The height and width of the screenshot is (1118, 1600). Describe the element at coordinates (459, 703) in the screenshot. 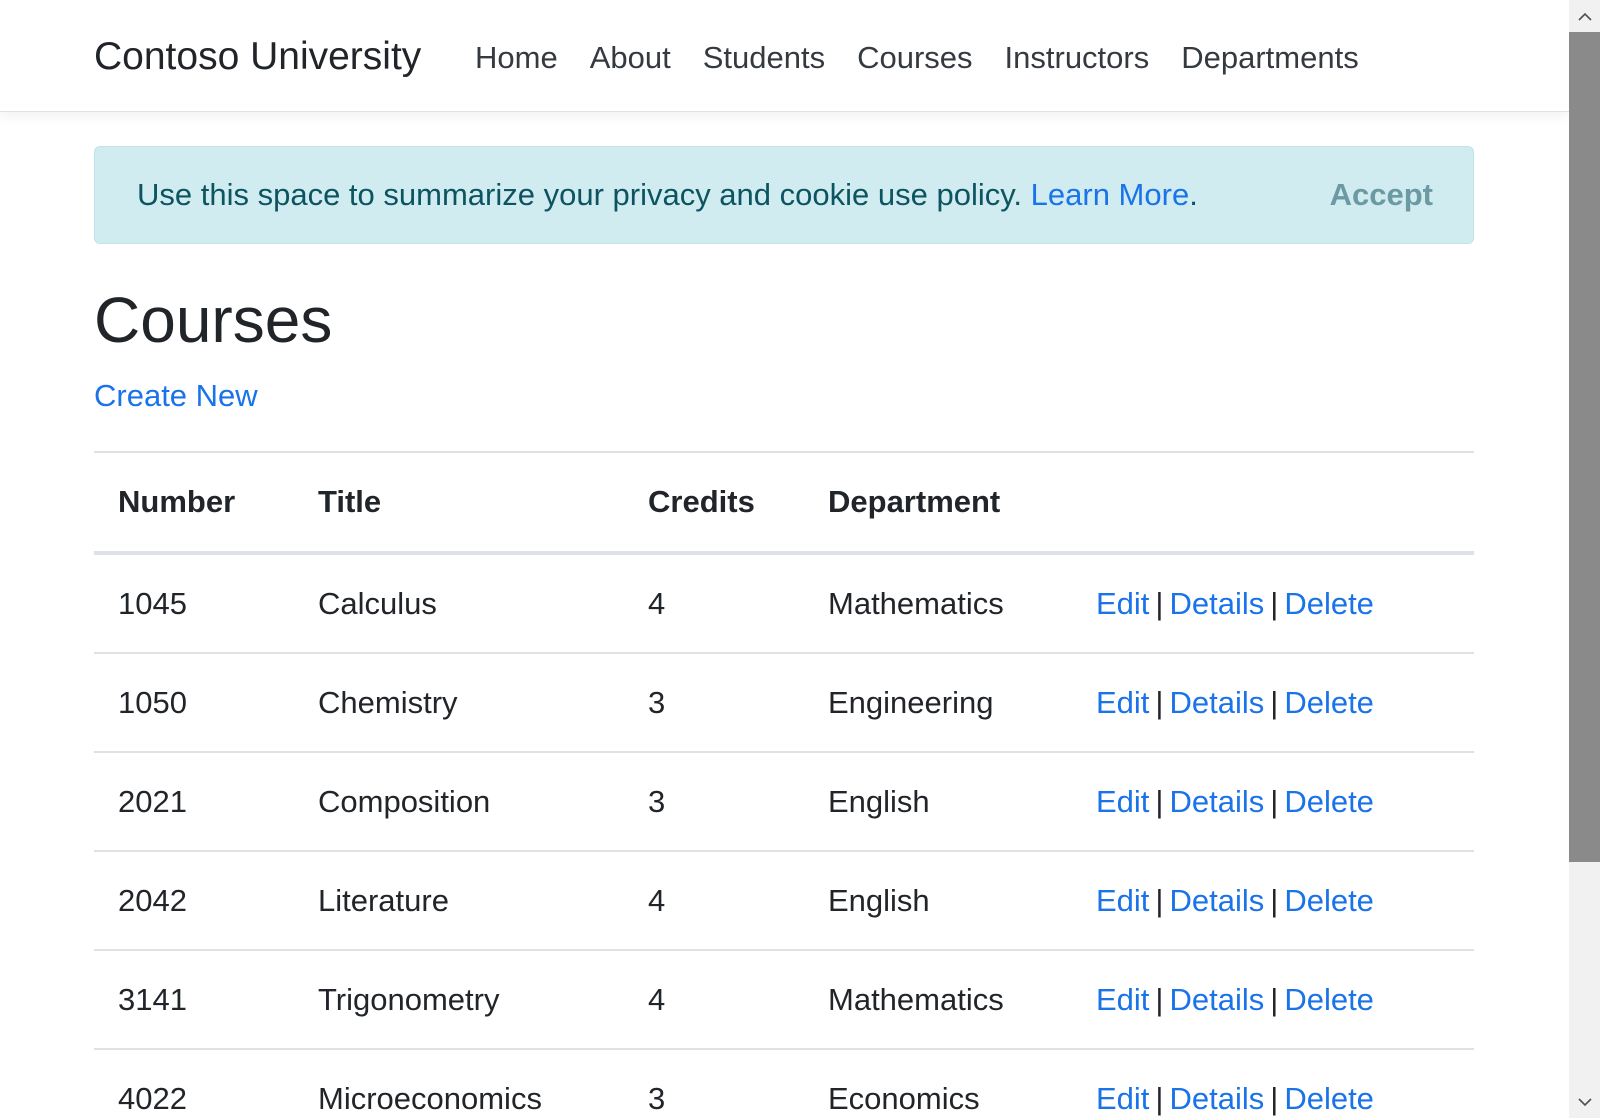

I see `cell-title: Chemistry` at that location.